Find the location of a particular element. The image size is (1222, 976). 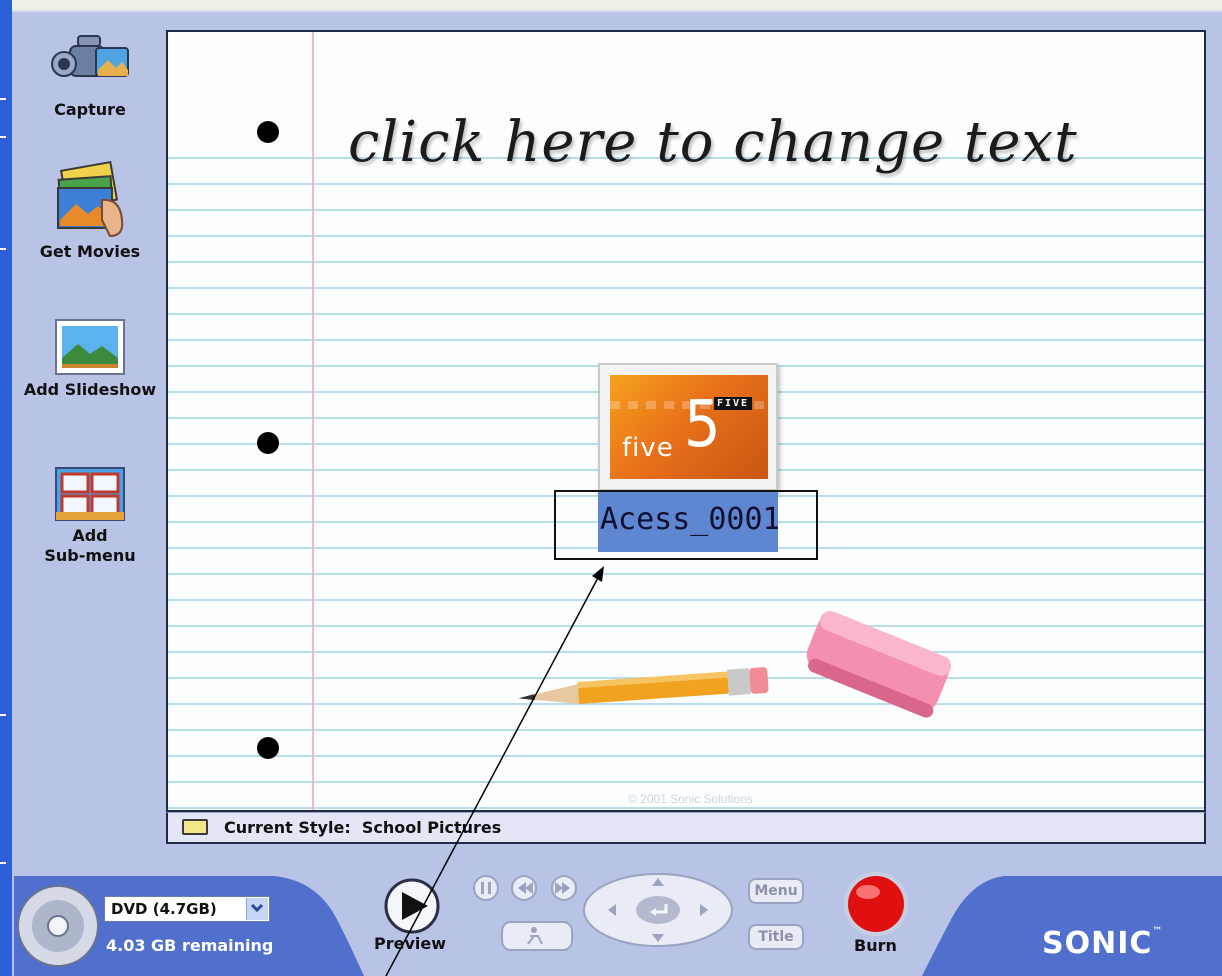

current-style-label: Current Style: is located at coordinates (287, 827).